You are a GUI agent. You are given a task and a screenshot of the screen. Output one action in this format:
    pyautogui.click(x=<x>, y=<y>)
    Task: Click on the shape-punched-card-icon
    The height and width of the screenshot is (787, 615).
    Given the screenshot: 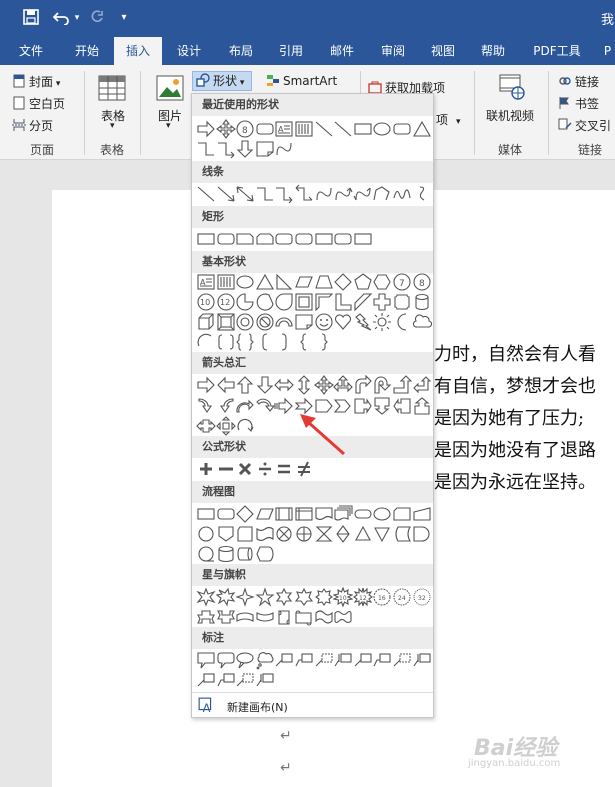 What is the action you would take?
    pyautogui.click(x=245, y=534)
    